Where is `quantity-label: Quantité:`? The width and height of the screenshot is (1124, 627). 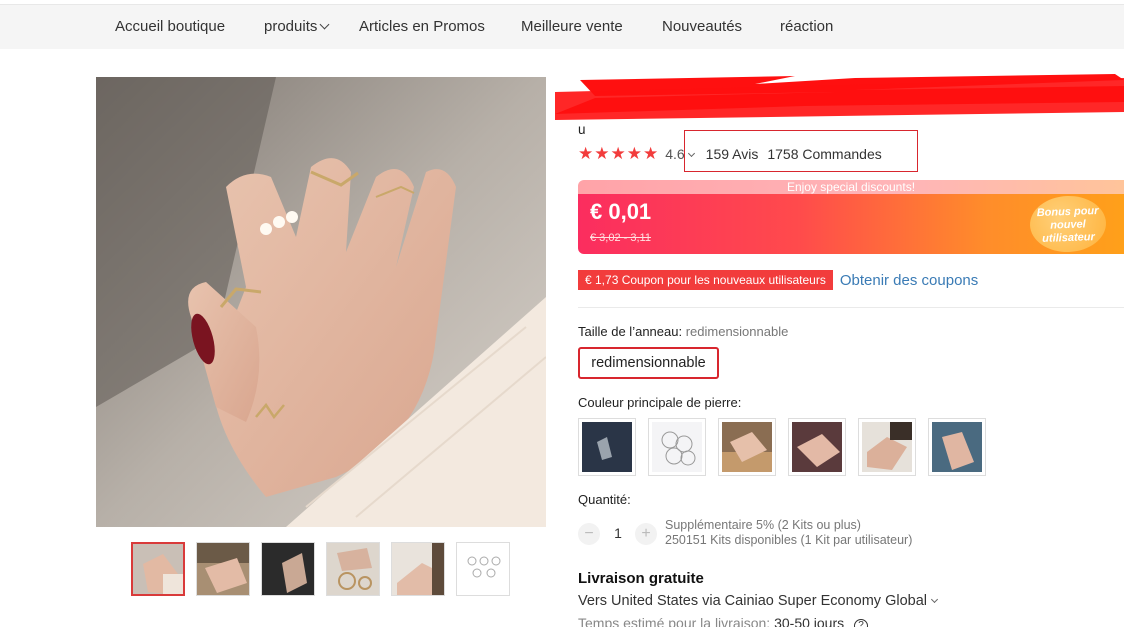
quantity-label: Quantité: is located at coordinates (604, 499).